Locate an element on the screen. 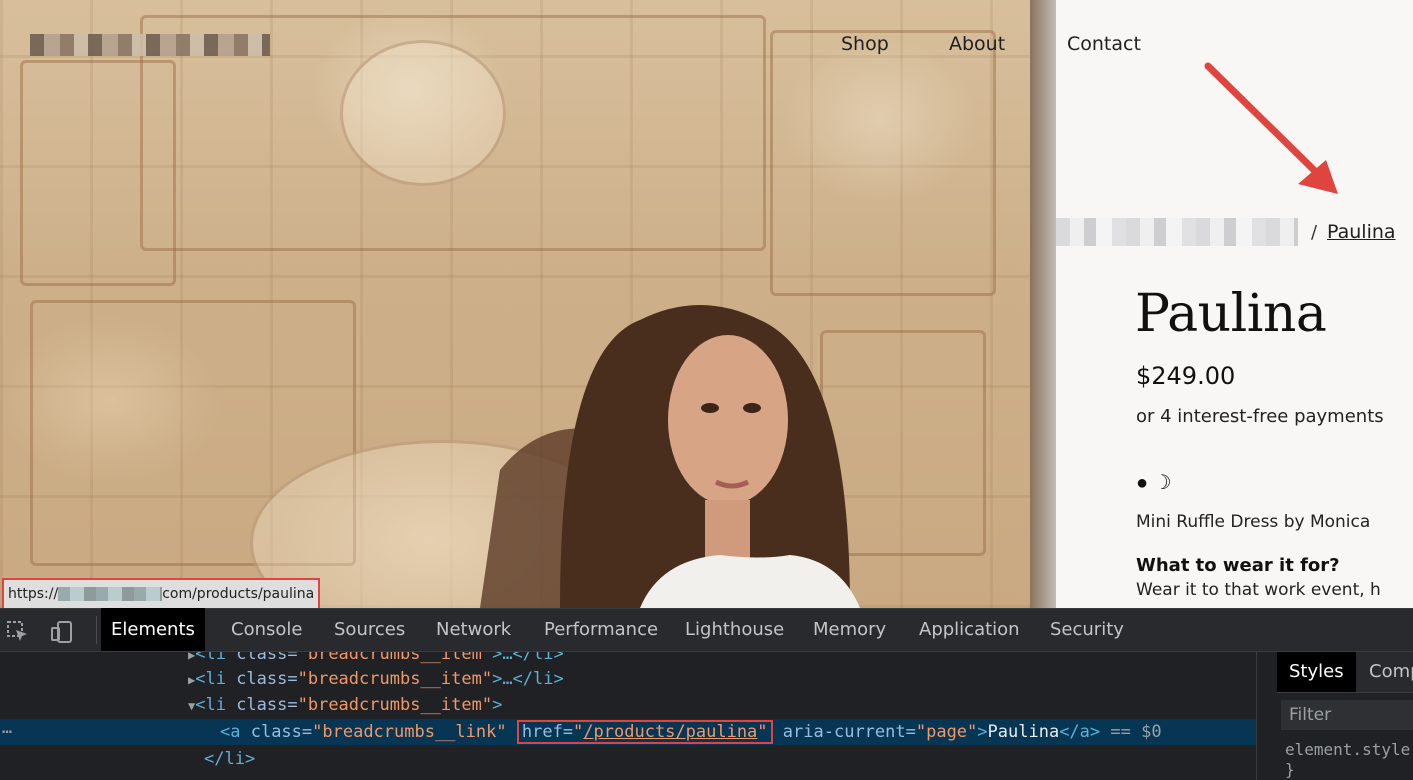  tab-styles: Styles is located at coordinates (1316, 672).